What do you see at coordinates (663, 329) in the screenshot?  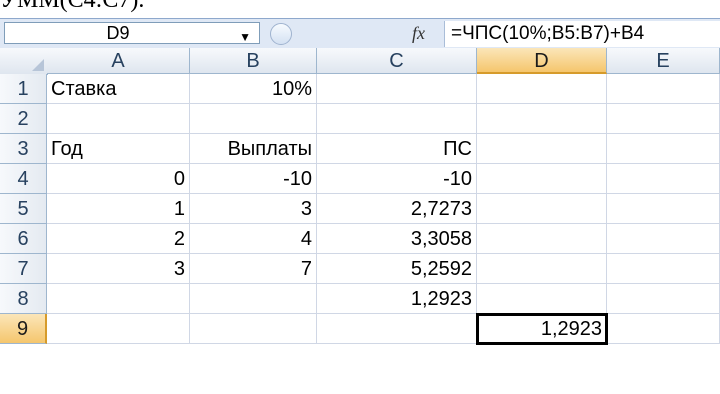 I see `cell-e9` at bounding box center [663, 329].